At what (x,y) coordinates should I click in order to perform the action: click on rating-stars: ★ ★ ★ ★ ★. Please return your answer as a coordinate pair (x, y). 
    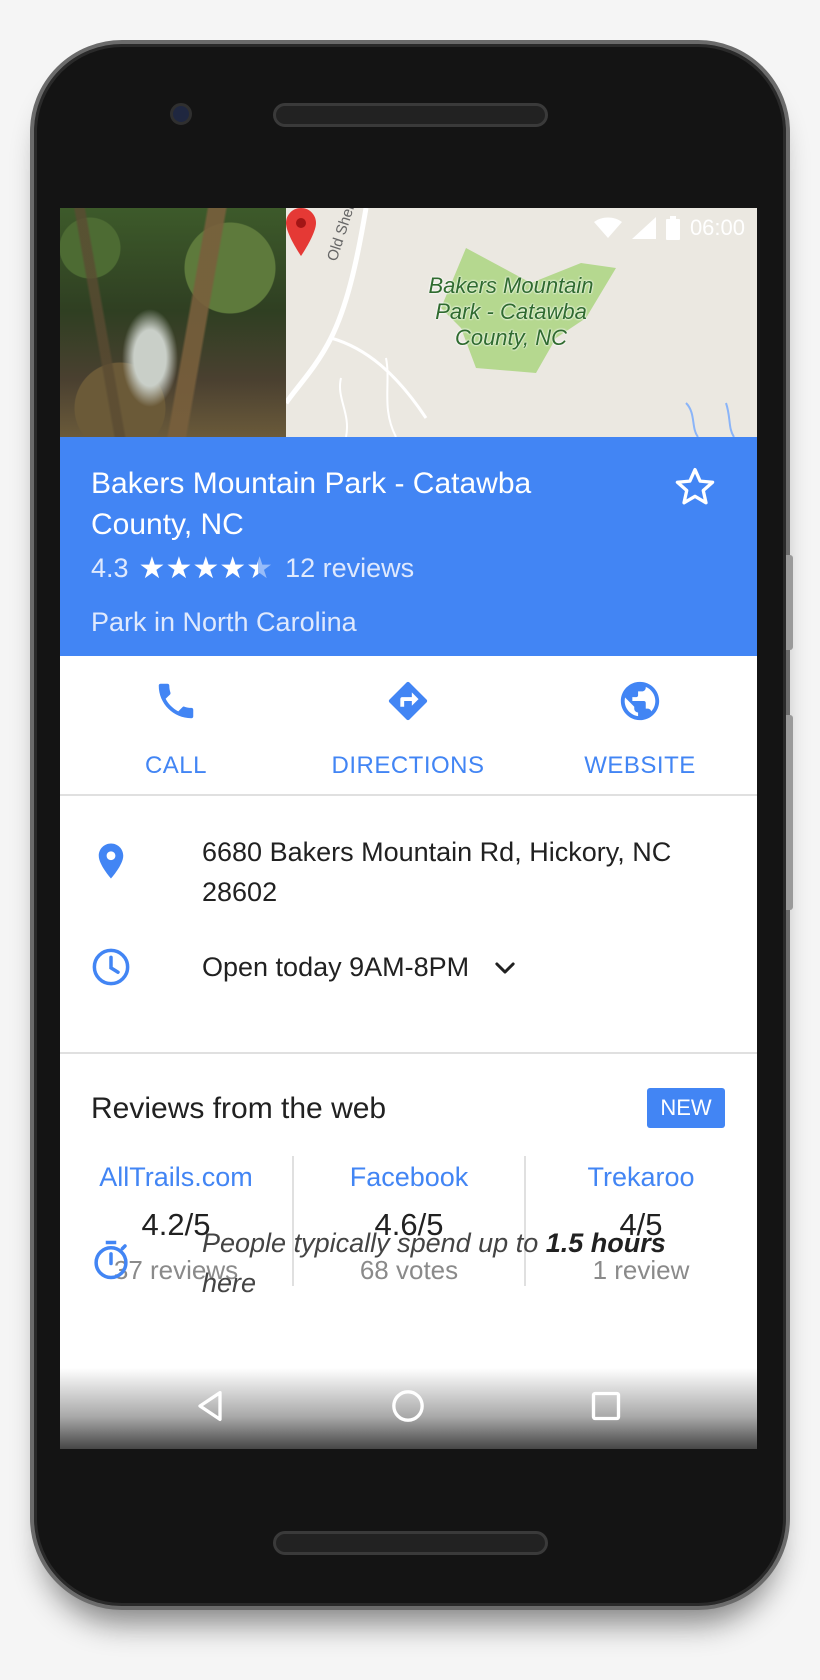
    Looking at the image, I should click on (206, 568).